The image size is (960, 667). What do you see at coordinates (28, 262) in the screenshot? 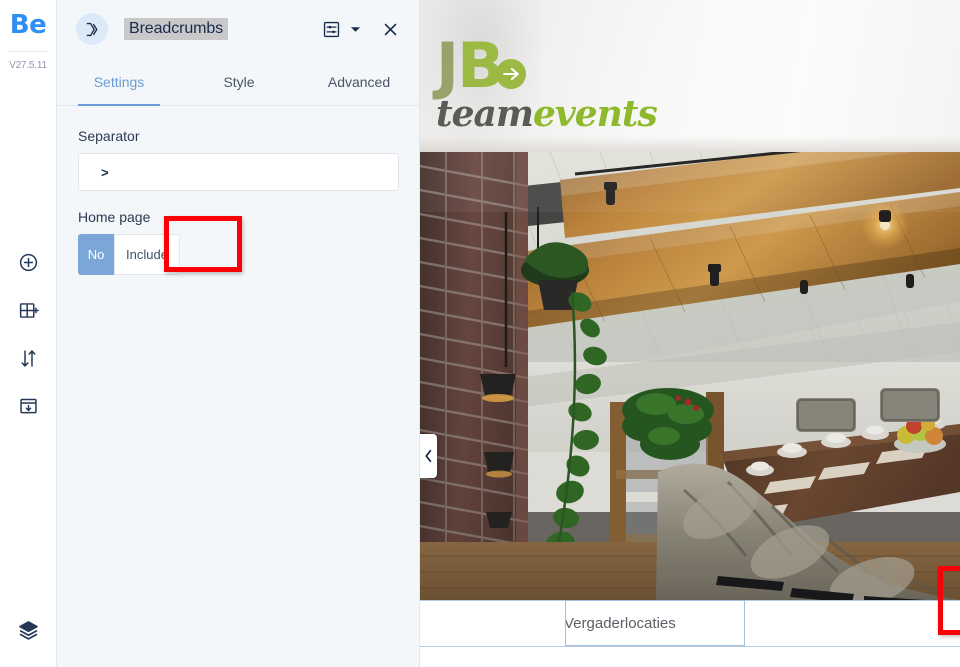
I see `add-element-icon` at bounding box center [28, 262].